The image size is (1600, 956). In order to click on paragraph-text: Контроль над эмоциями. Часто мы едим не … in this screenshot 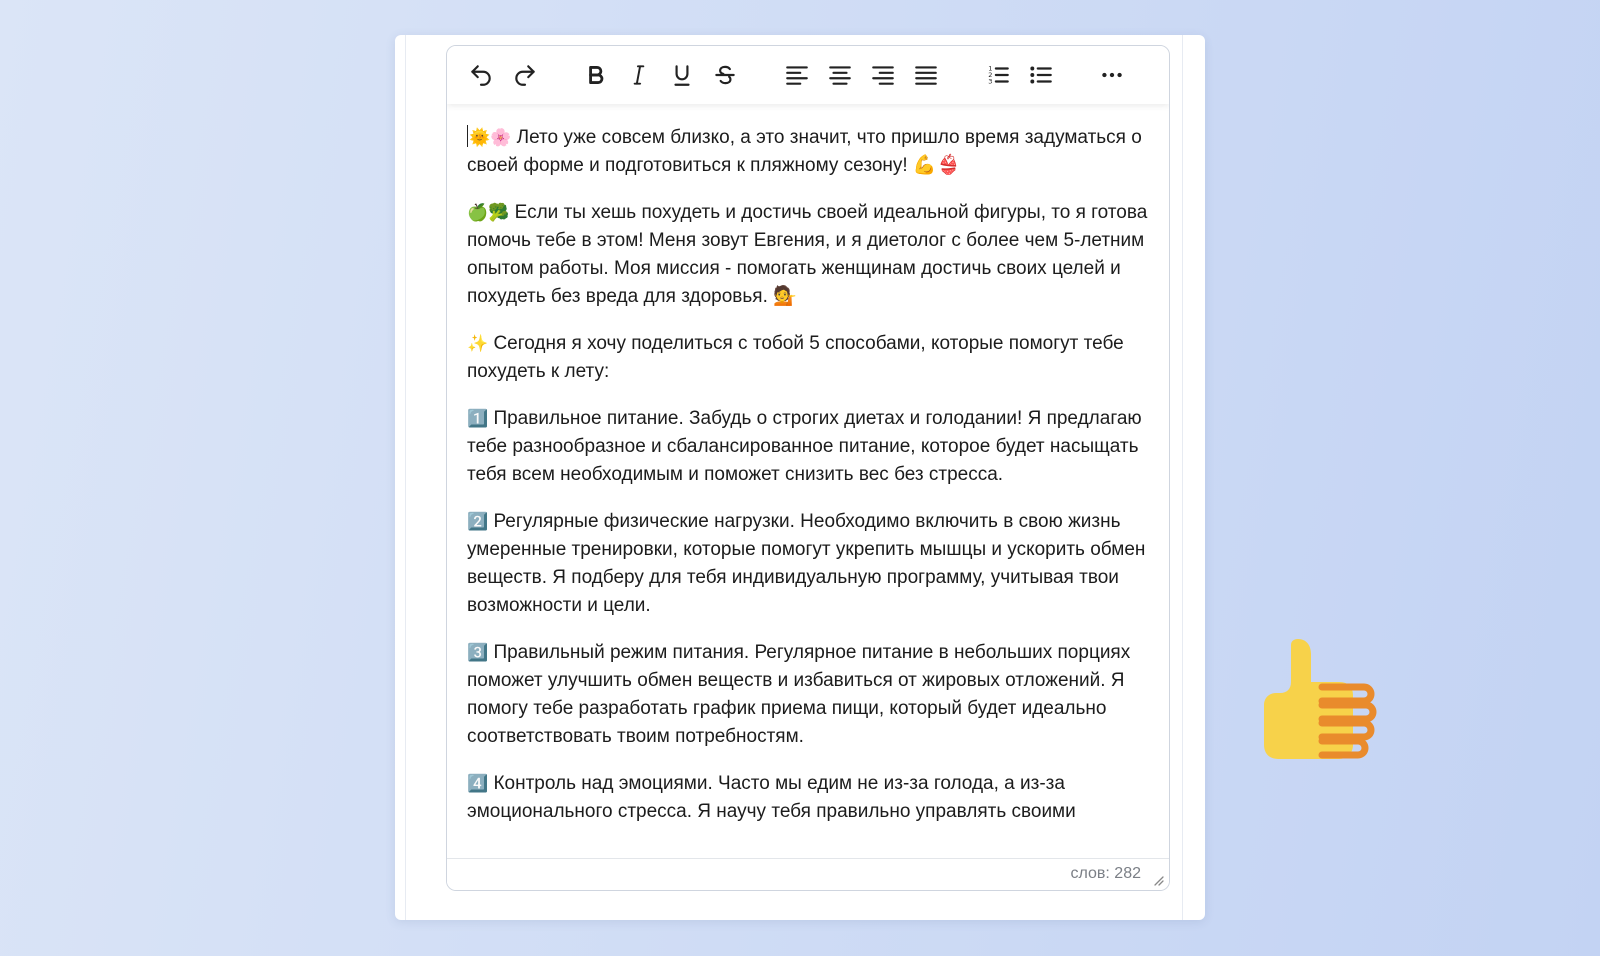, I will do `click(771, 797)`.